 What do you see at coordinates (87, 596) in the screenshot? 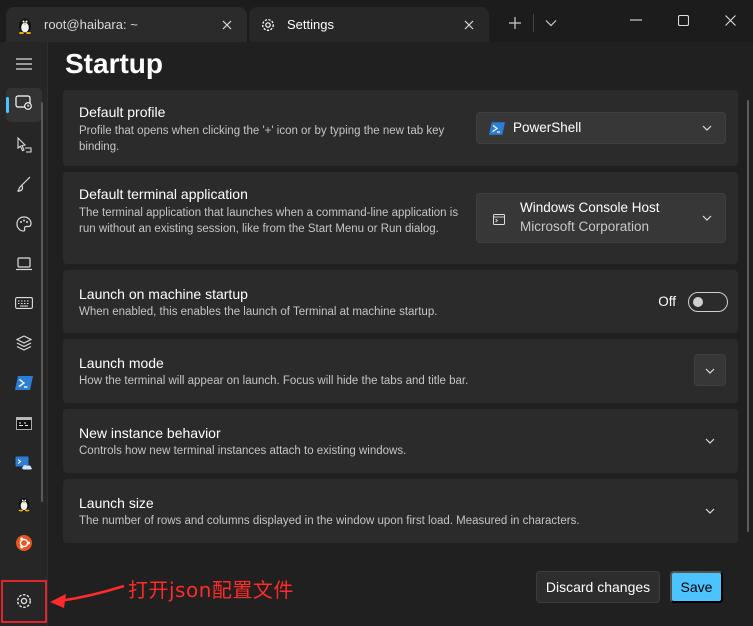
I see `annotation-arrow` at bounding box center [87, 596].